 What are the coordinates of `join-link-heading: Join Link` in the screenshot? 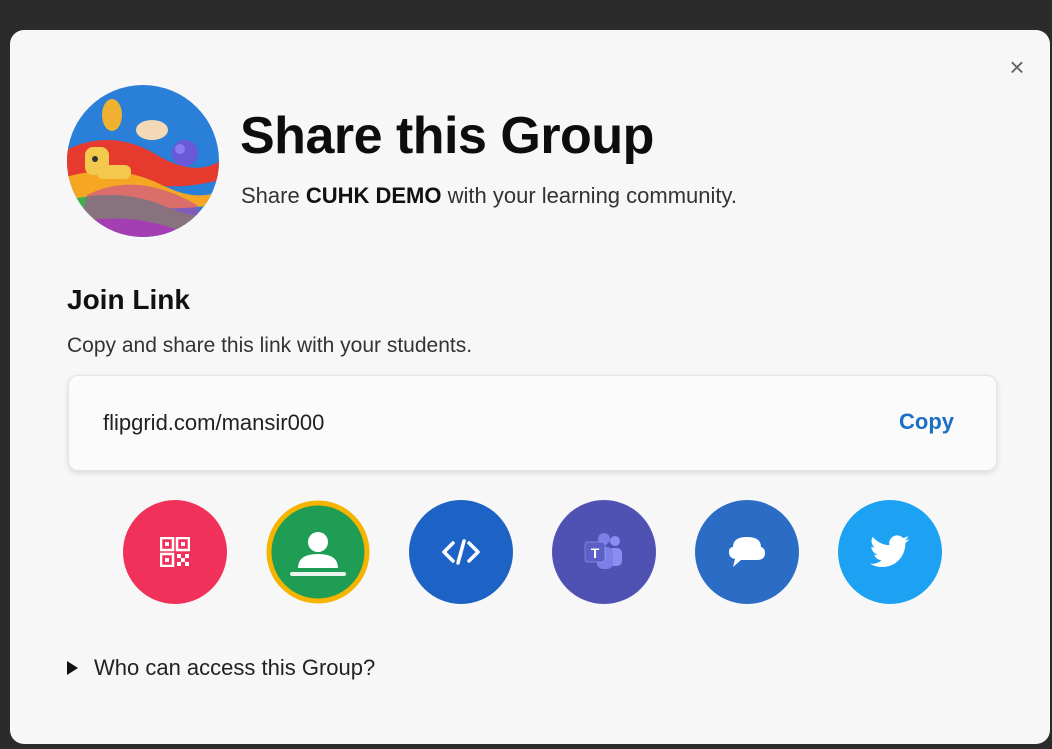 It's located at (128, 299).